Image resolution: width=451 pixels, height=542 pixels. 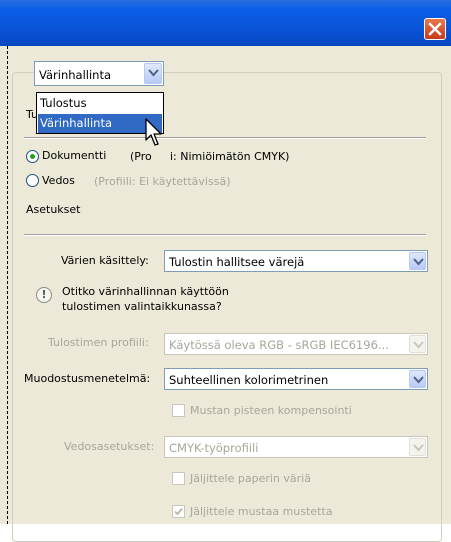 I want to click on dashed-guide, so click(x=7, y=285).